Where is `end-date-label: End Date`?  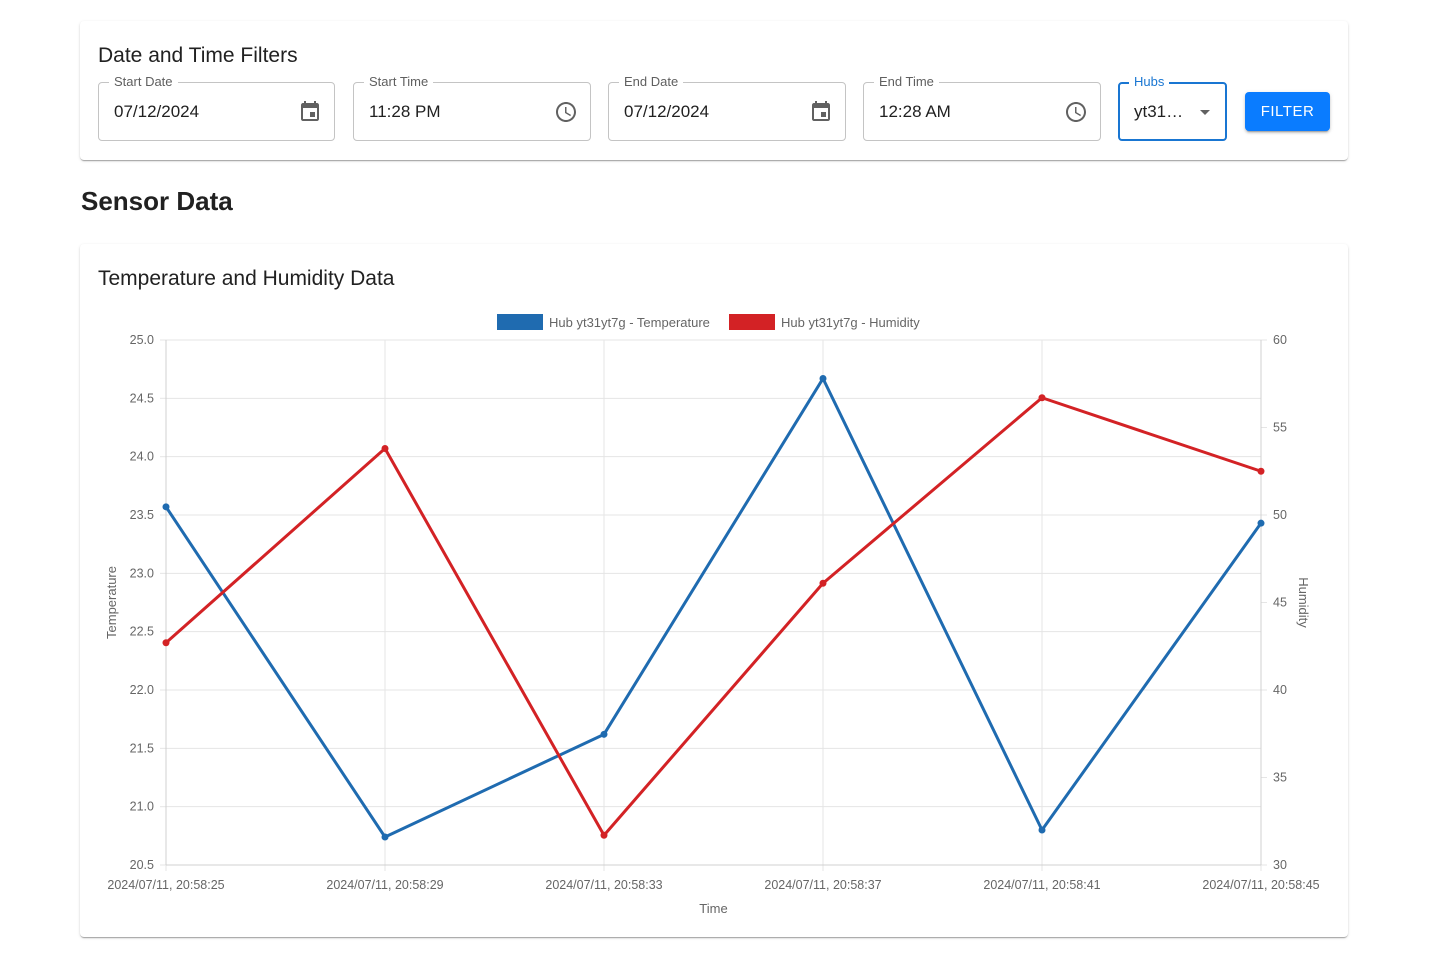
end-date-label: End Date is located at coordinates (651, 82).